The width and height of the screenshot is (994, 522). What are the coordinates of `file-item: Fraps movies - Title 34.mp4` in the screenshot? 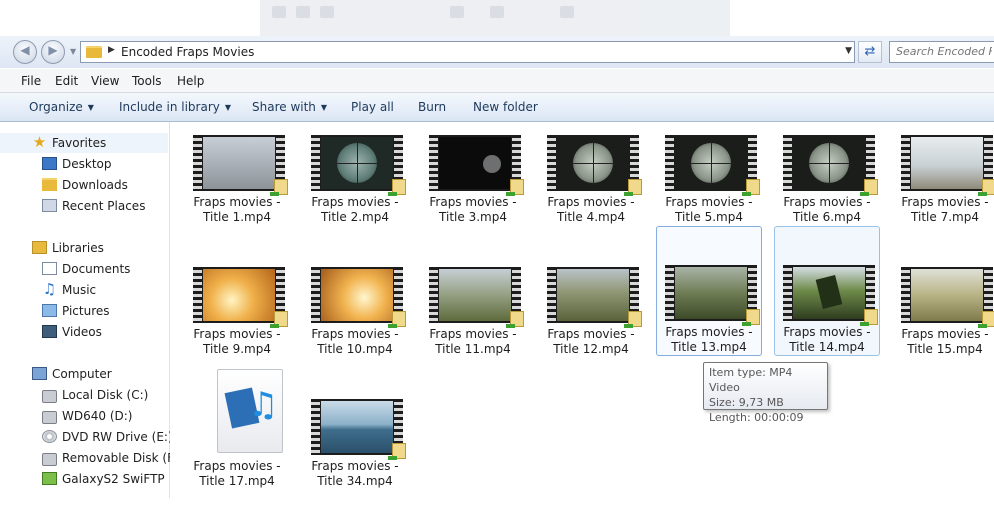 It's located at (355, 457).